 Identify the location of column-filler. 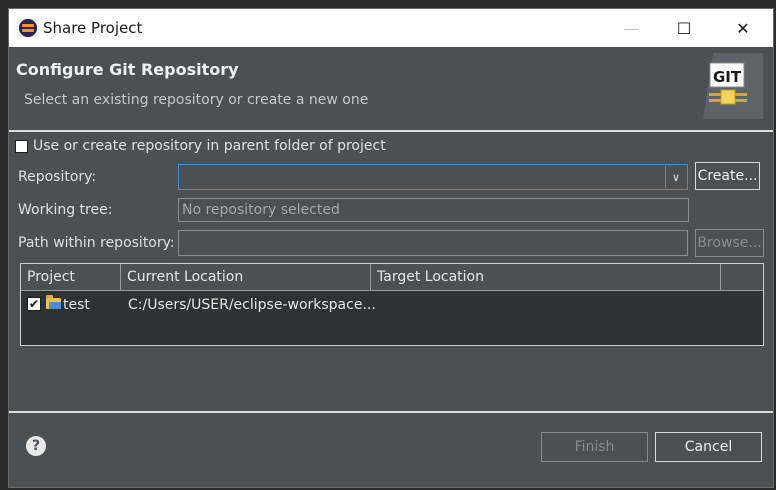
(742, 277).